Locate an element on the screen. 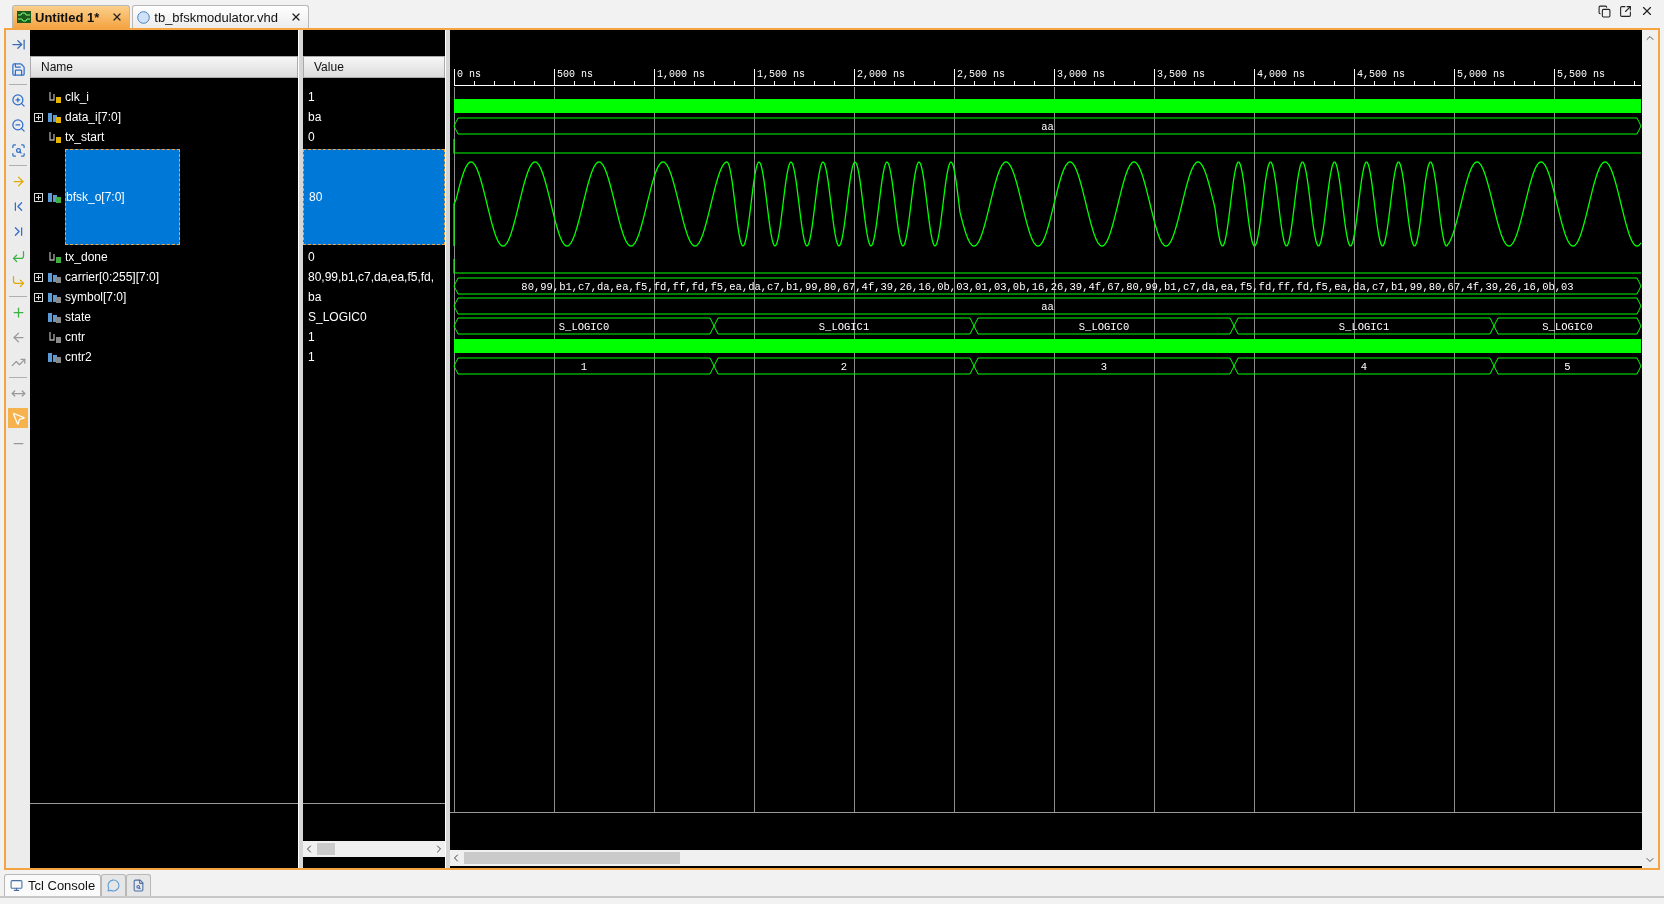  bus-value: 5 is located at coordinates (1567, 367).